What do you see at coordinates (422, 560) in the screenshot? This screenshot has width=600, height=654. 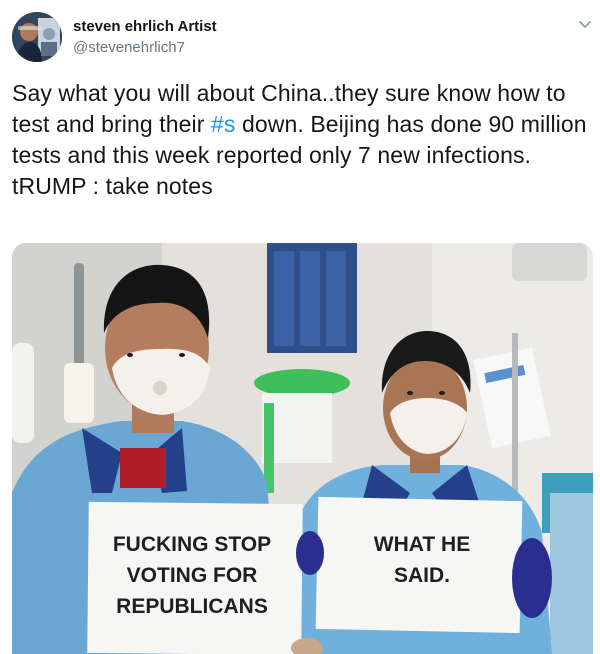 I see `protest-sign-right: WHAT HE SAID.` at bounding box center [422, 560].